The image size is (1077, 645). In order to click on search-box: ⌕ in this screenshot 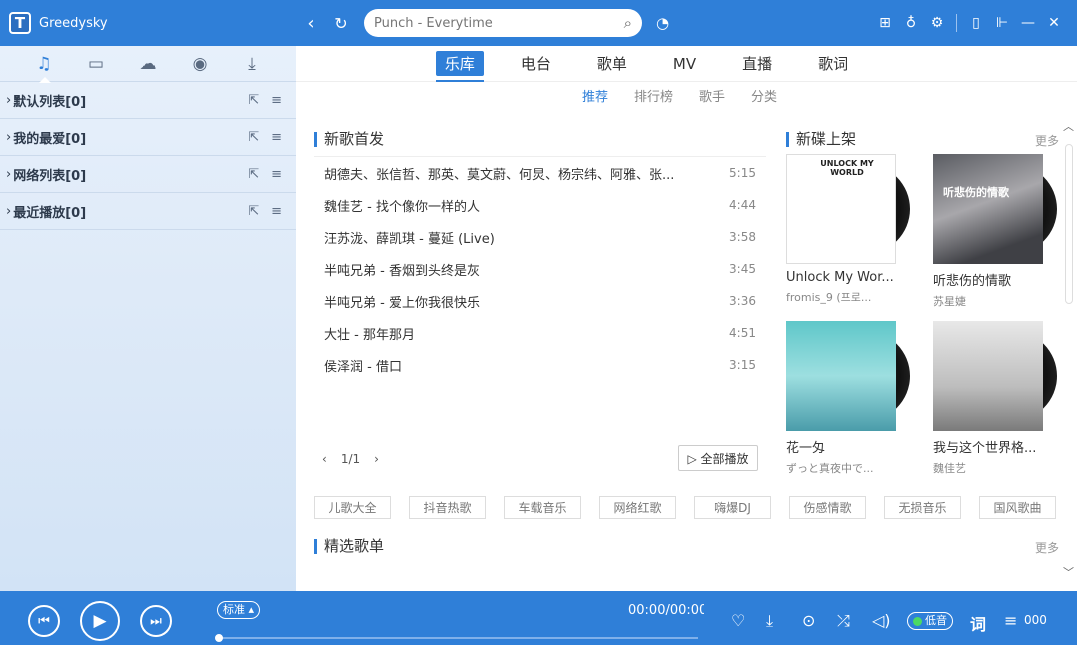, I will do `click(503, 23)`.